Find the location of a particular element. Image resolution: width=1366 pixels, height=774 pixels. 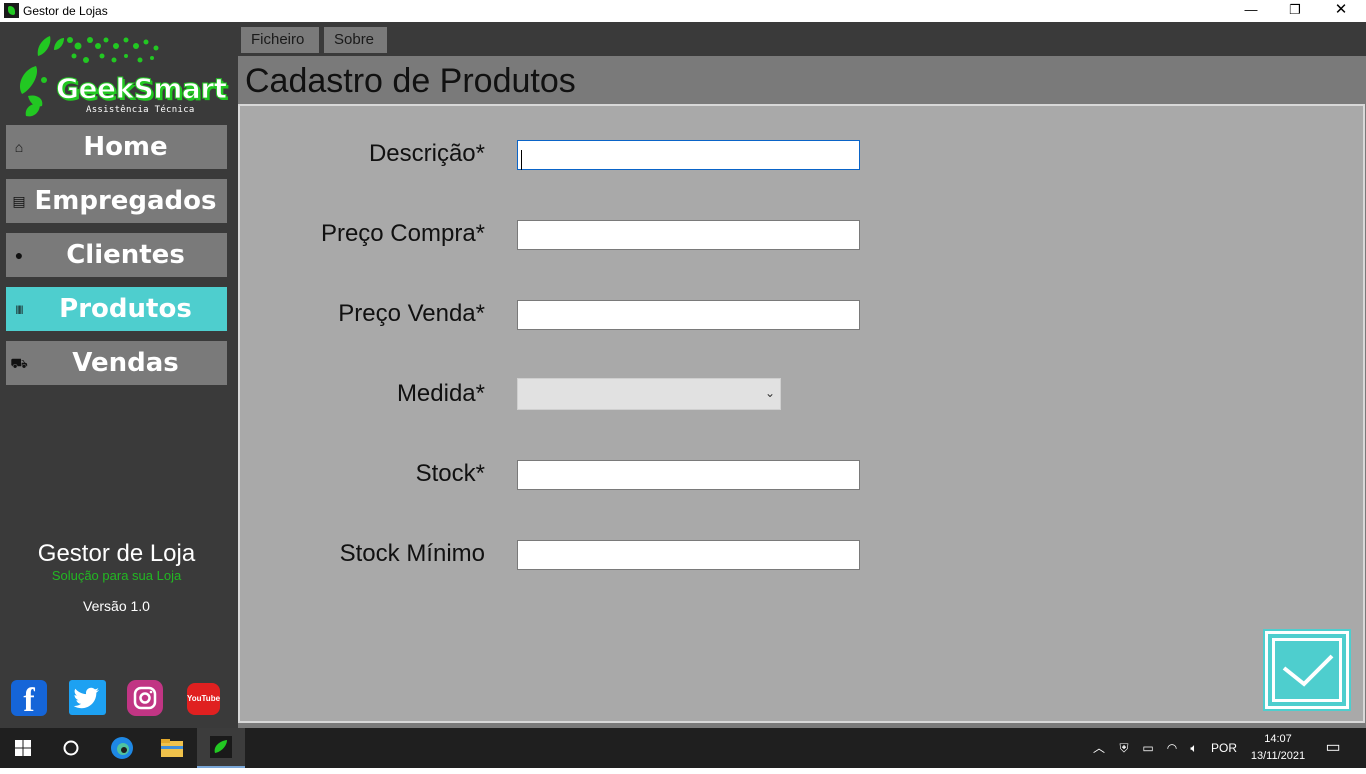

sidebar-item-label: Home is located at coordinates (125, 147).